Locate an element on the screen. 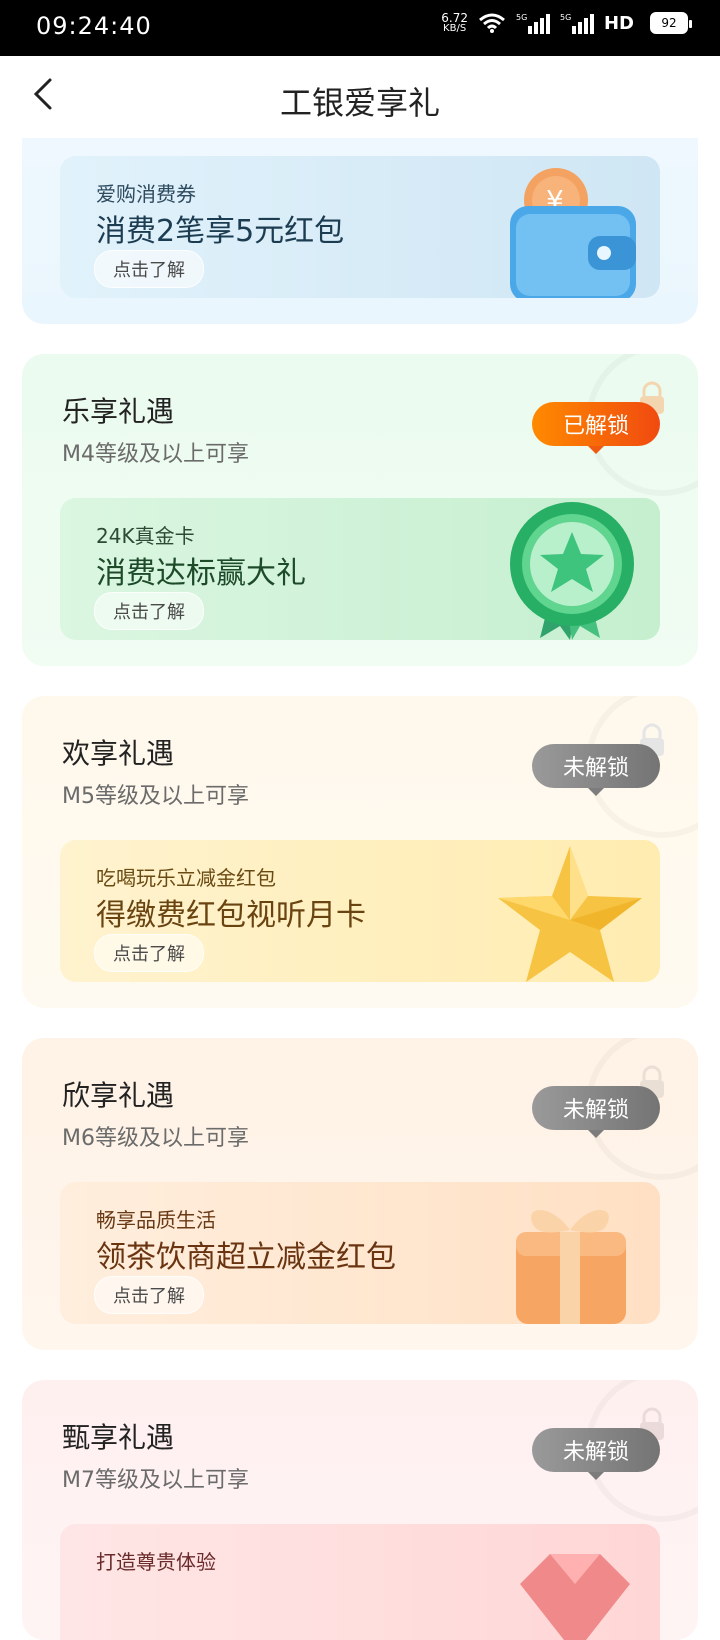 The image size is (720, 1640). benefit-banner-aigou: 爱购消费券 消费2笔享5元红包 点击了解 ¥ is located at coordinates (360, 227).